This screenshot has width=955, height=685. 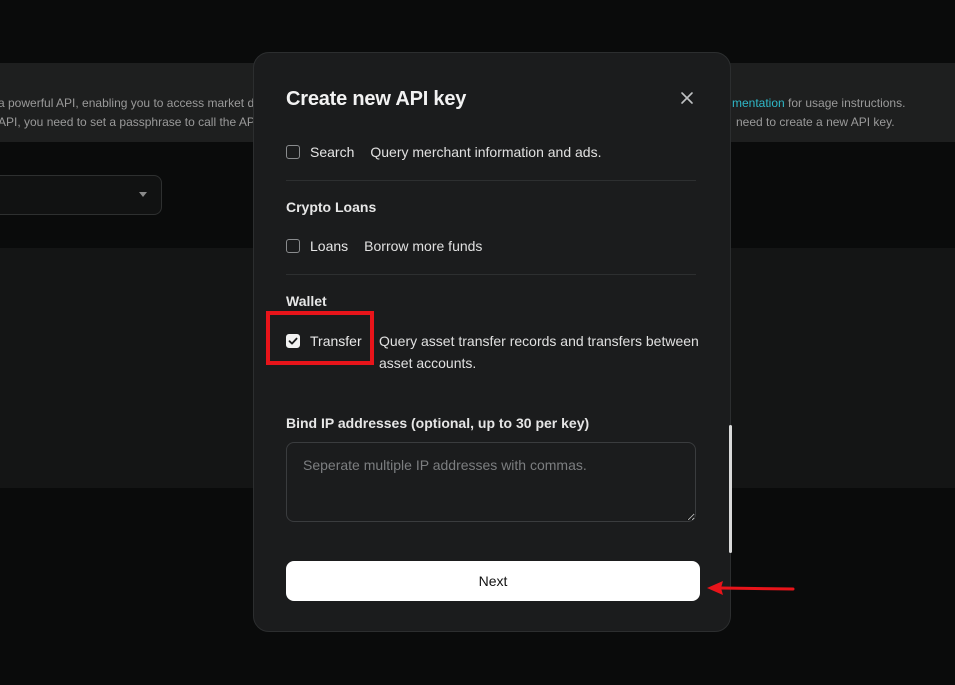 What do you see at coordinates (306, 301) in the screenshot?
I see `section-title-wallet: Wallet` at bounding box center [306, 301].